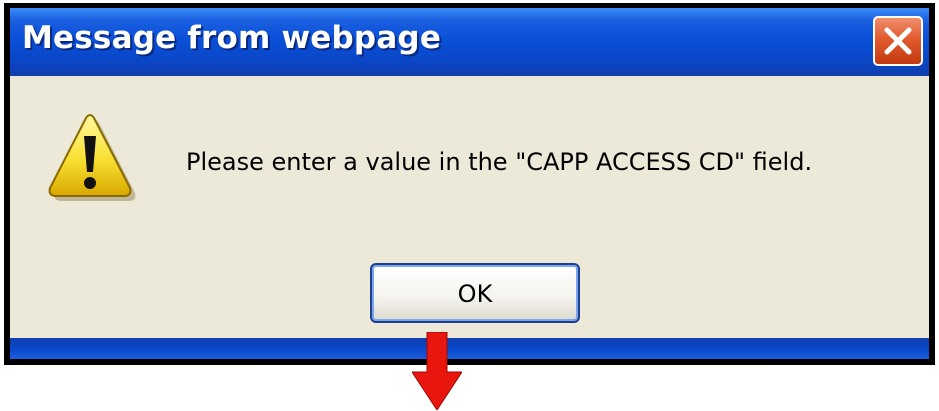  I want to click on close-button, so click(898, 41).